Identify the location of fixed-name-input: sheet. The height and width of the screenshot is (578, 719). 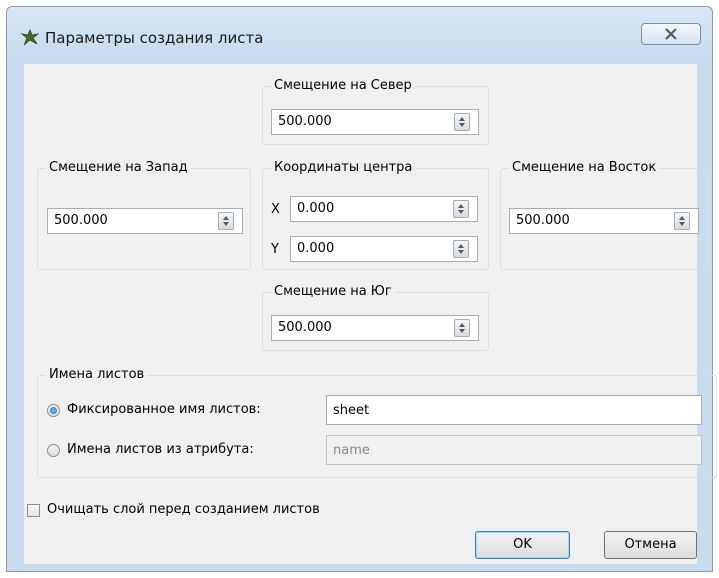
(514, 410).